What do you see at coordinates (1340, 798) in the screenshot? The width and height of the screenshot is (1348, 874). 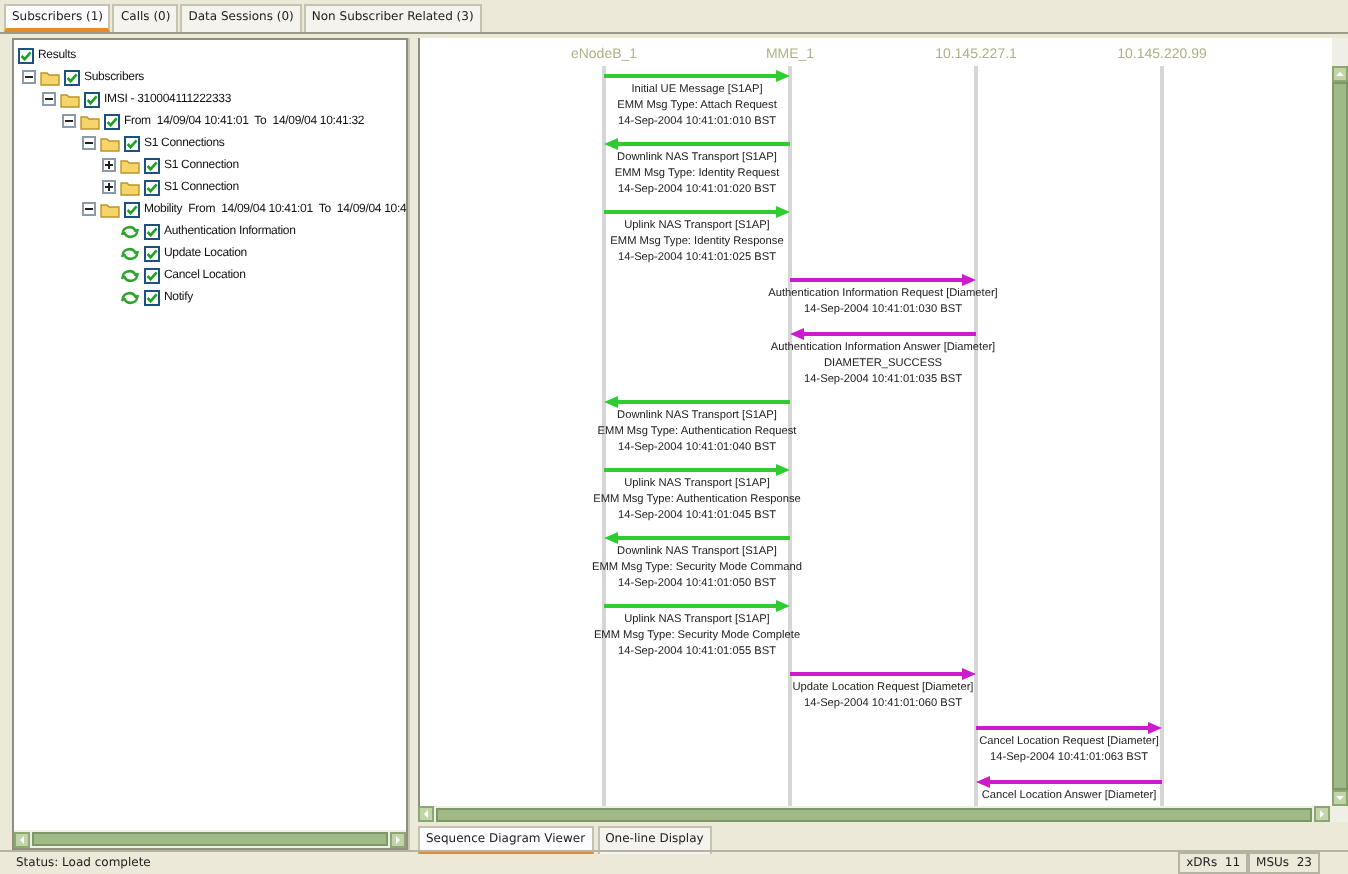 I see `scroll-down-button` at bounding box center [1340, 798].